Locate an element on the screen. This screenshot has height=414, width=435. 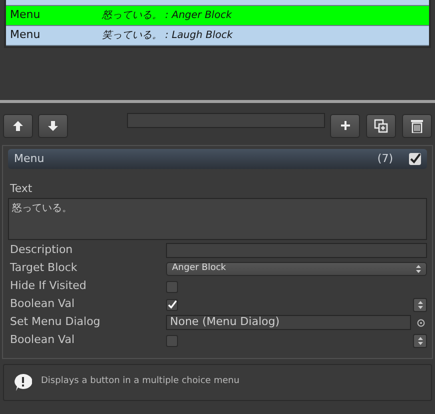
text-field is located at coordinates (296, 250).